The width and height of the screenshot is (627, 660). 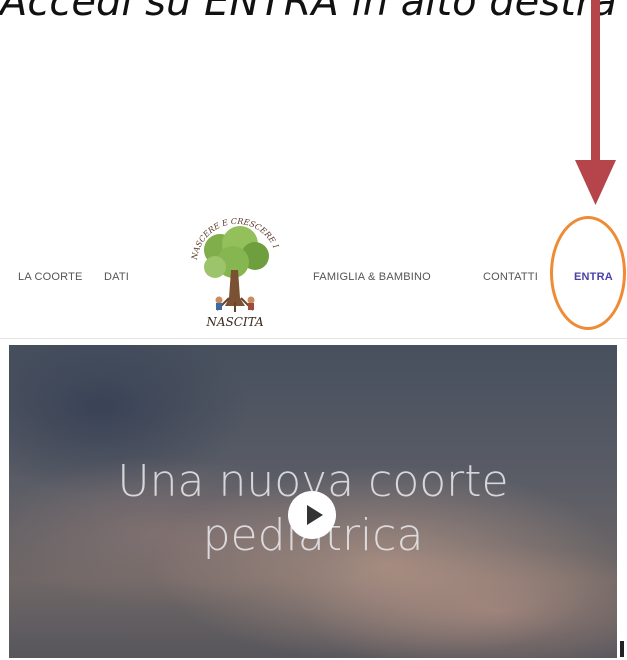 What do you see at coordinates (234, 322) in the screenshot?
I see `logo-bottom-text: NASCITA` at bounding box center [234, 322].